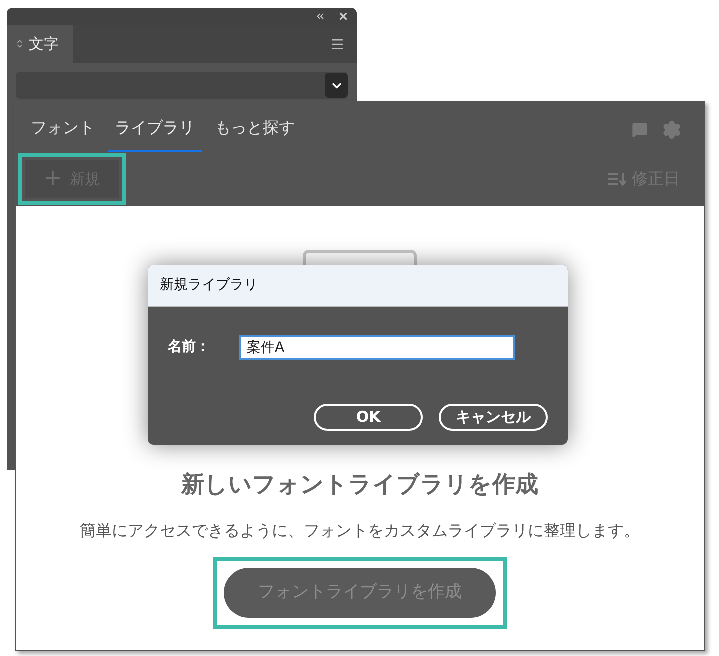 This screenshot has height=656, width=719. What do you see at coordinates (368, 417) in the screenshot?
I see `dialog-button: OK` at bounding box center [368, 417].